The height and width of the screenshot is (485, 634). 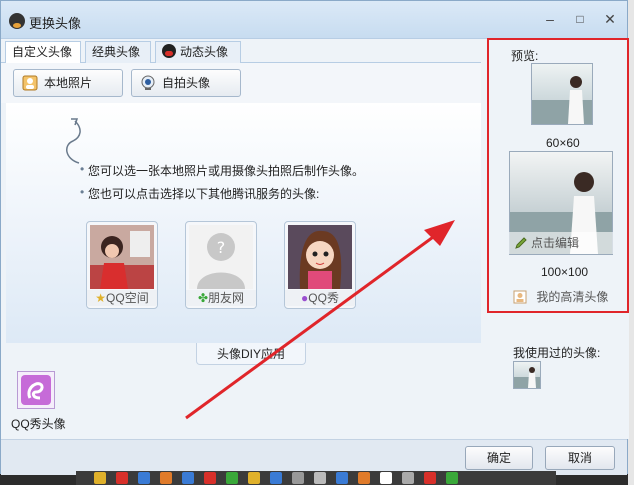 I want to click on tab-label: 动态头像, so click(x=204, y=52).